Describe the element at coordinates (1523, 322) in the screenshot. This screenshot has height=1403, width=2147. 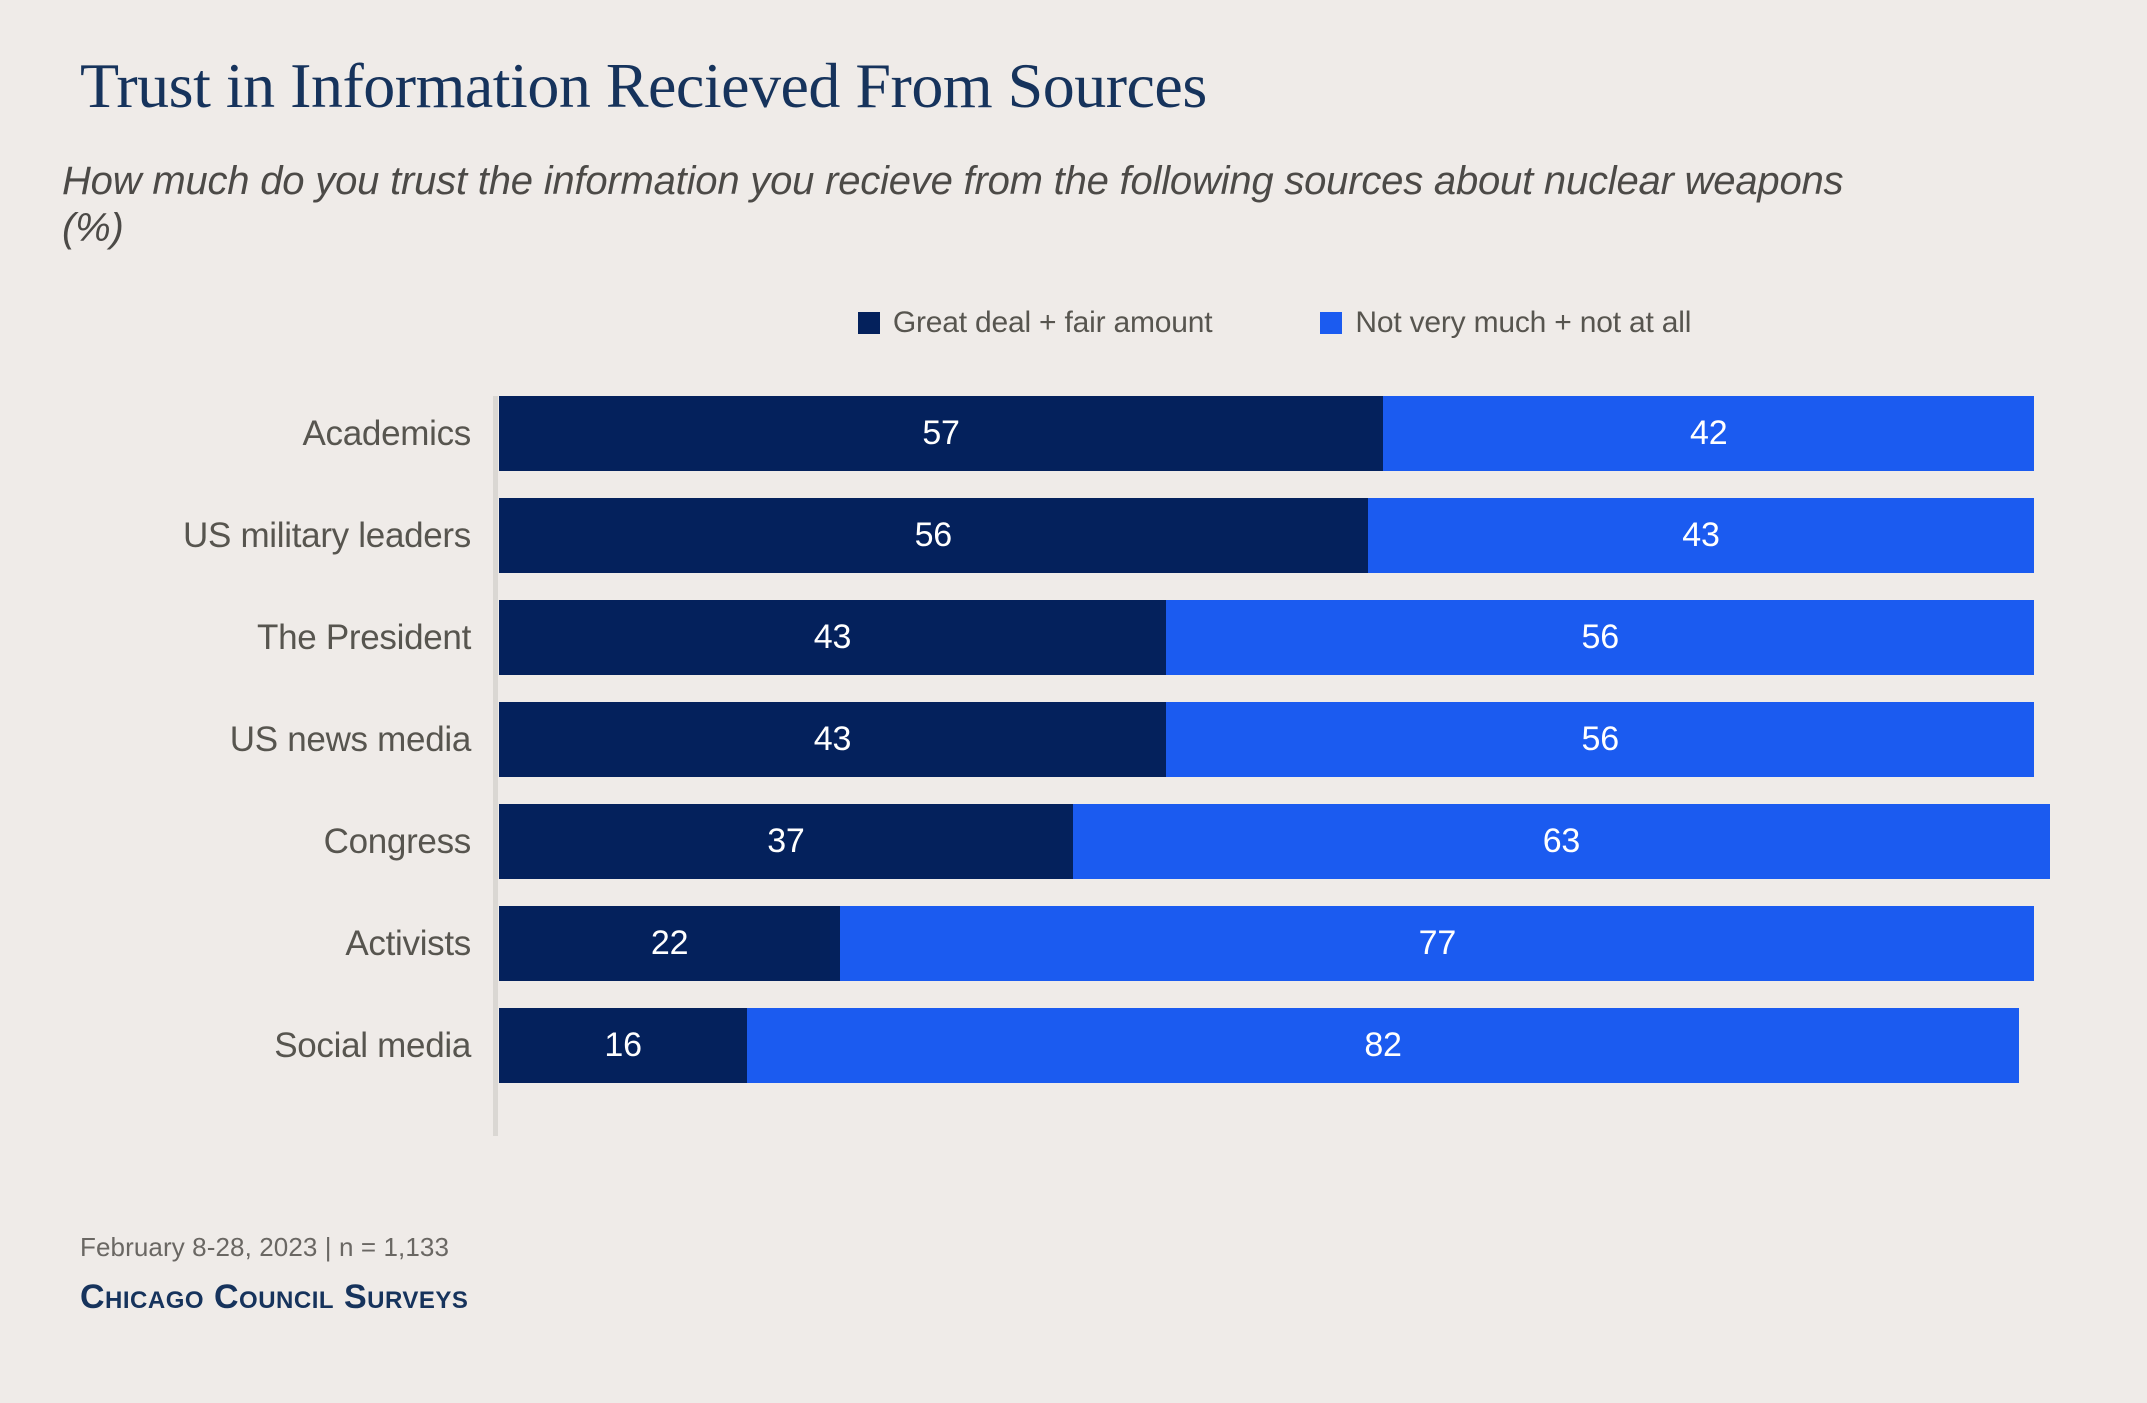
I see `legend-label-distrust: Not very much + not at all` at that location.